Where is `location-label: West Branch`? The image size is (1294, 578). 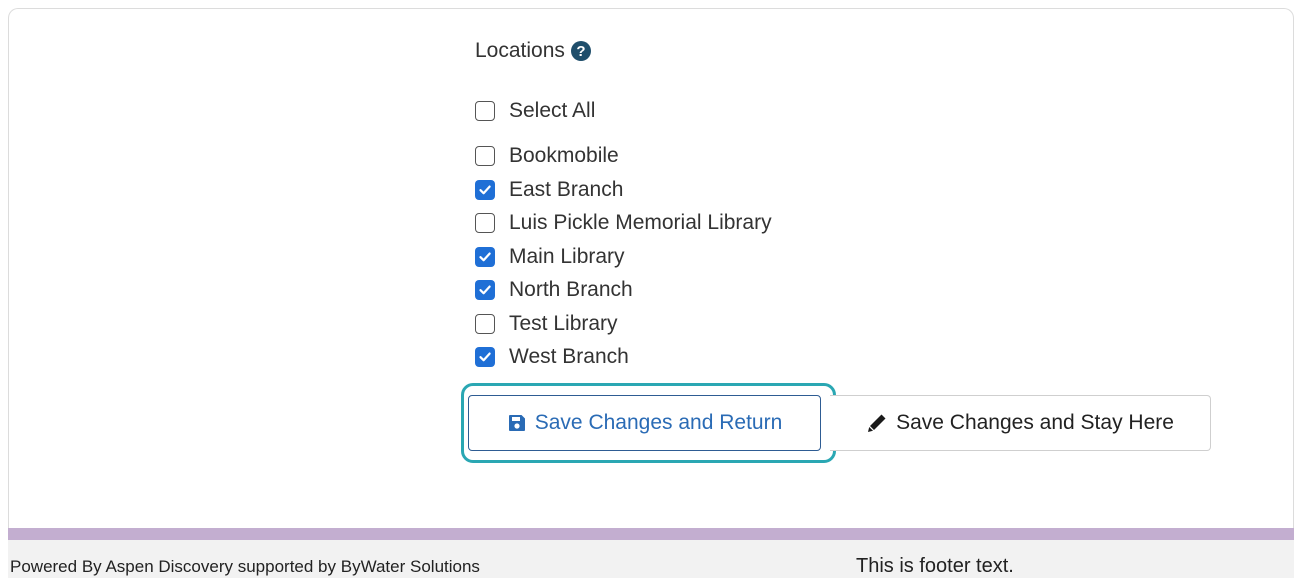
location-label: West Branch is located at coordinates (569, 357).